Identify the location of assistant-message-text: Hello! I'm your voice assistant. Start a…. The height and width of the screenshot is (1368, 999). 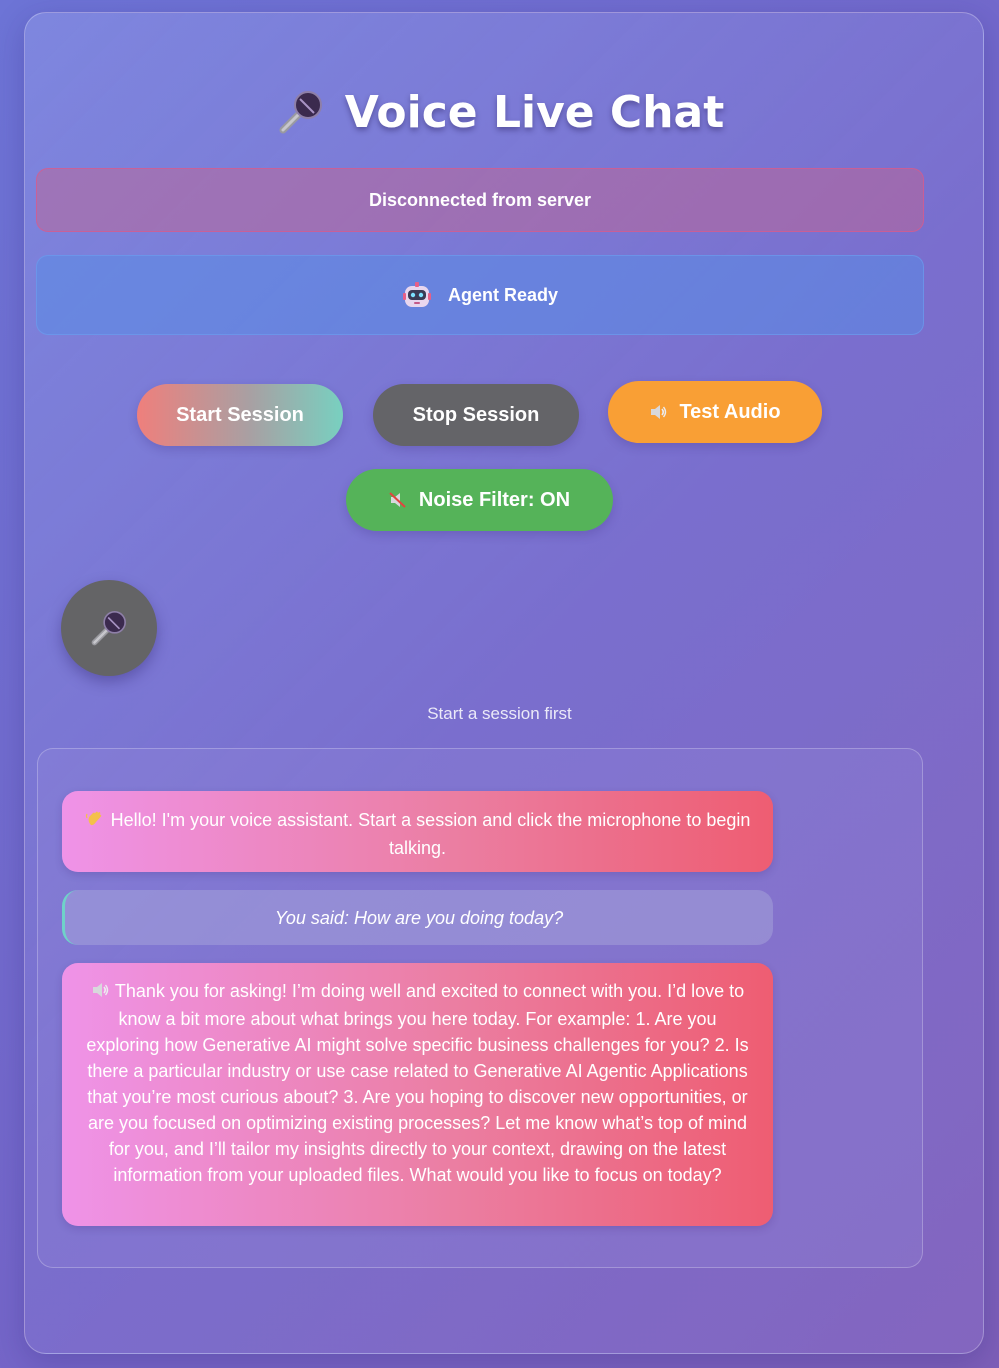
(430, 834).